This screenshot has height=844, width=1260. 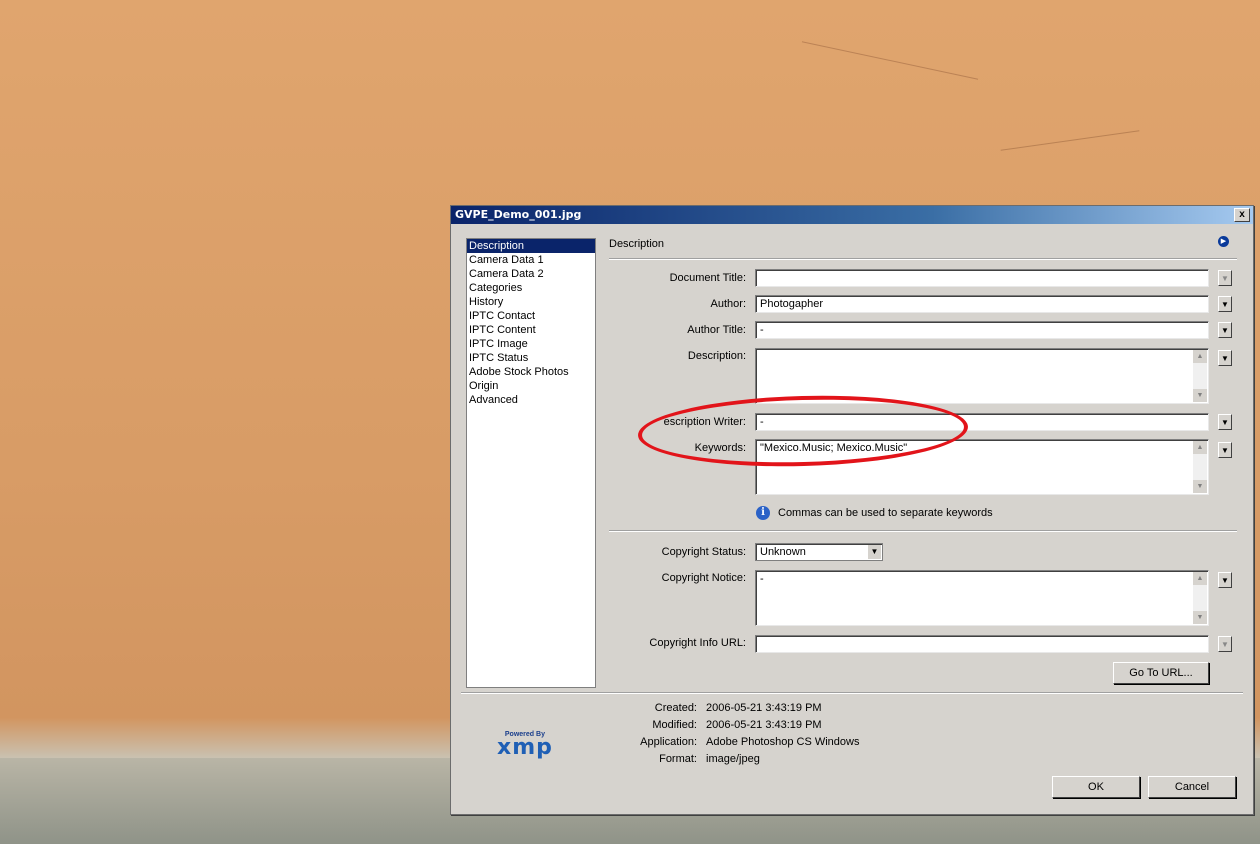 I want to click on sidebar-item-iptc-content: IPTC Content, so click(x=531, y=330).